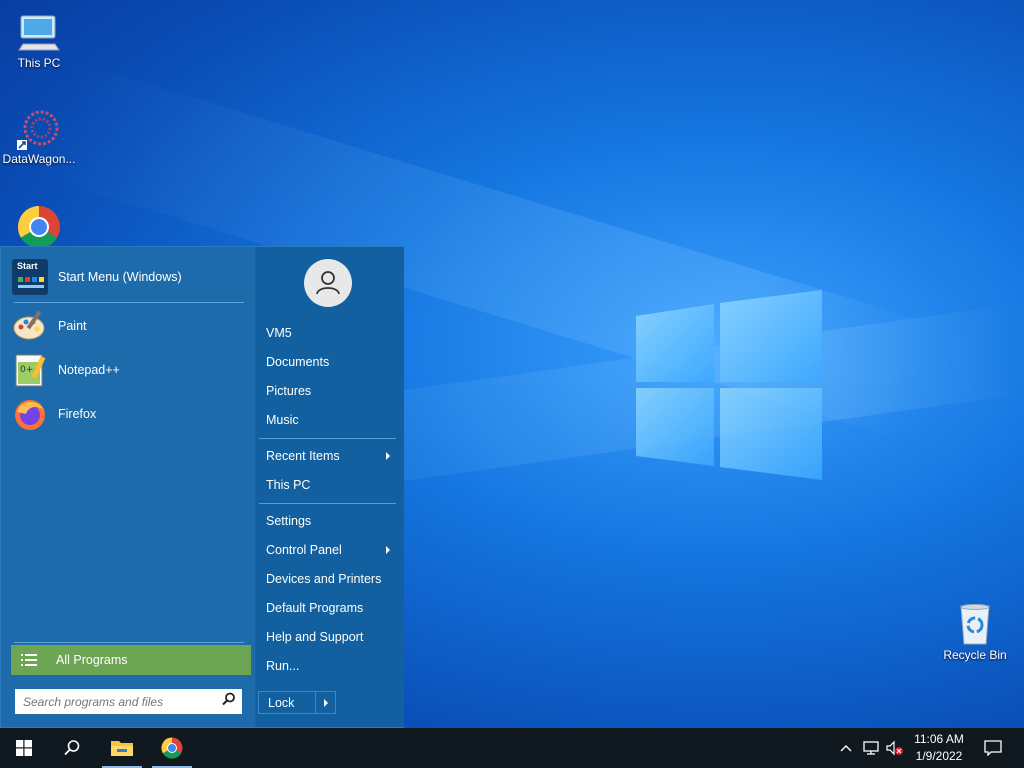 Image resolution: width=1024 pixels, height=768 pixels. I want to click on desktop-icon-recycle-bin: Recycle Bin, so click(975, 632).